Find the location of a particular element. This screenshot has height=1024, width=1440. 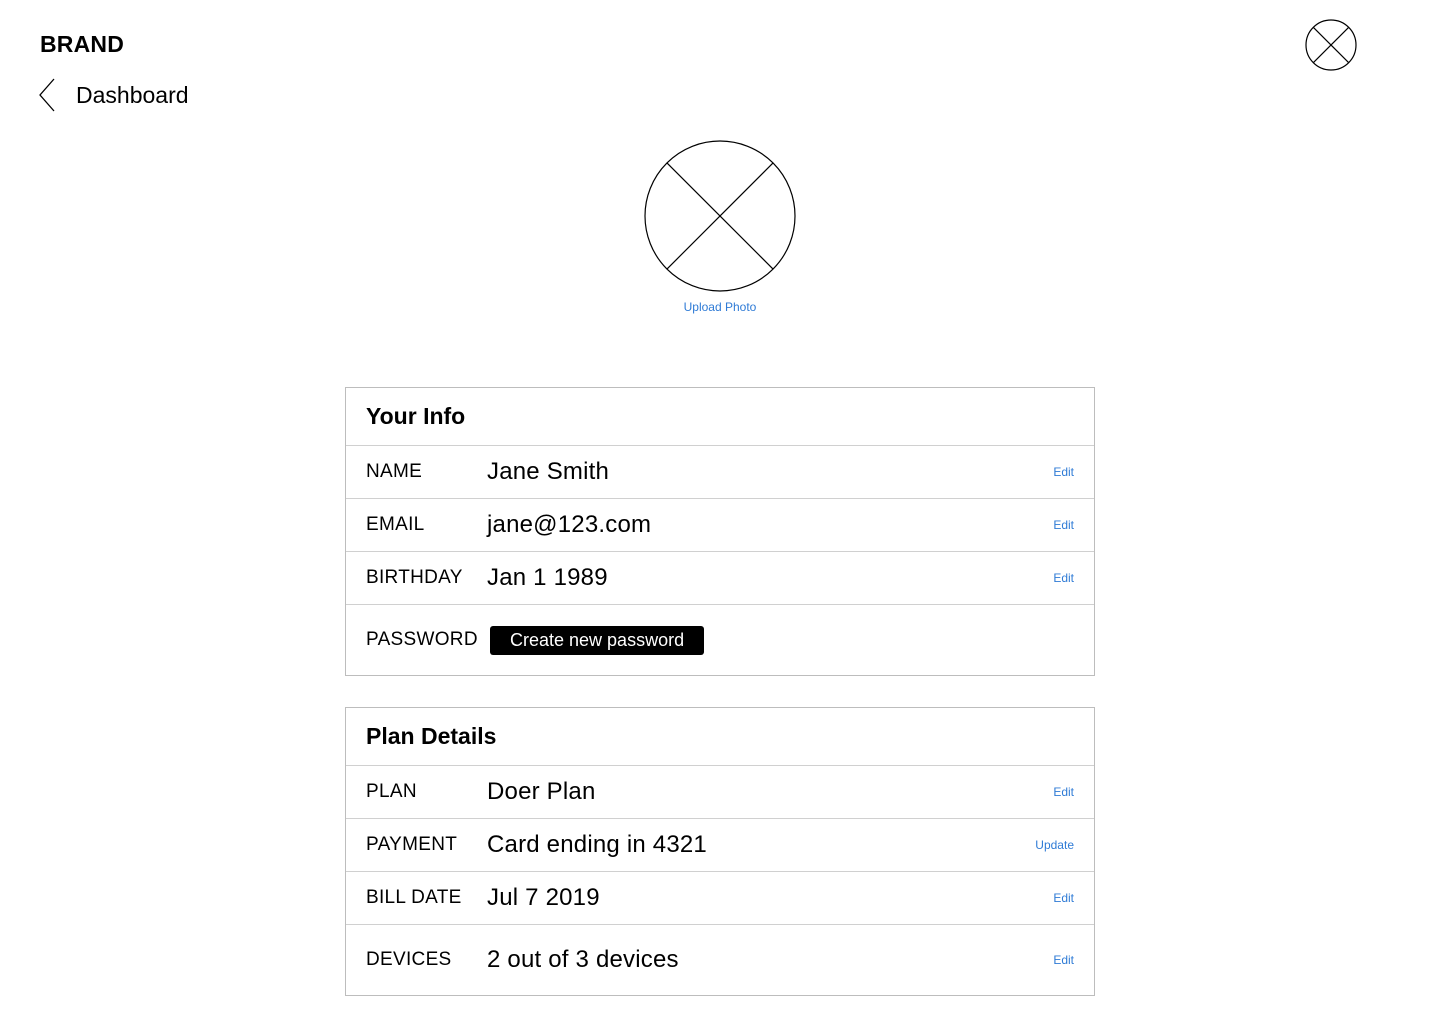

row-label: PLAN is located at coordinates (391, 791).